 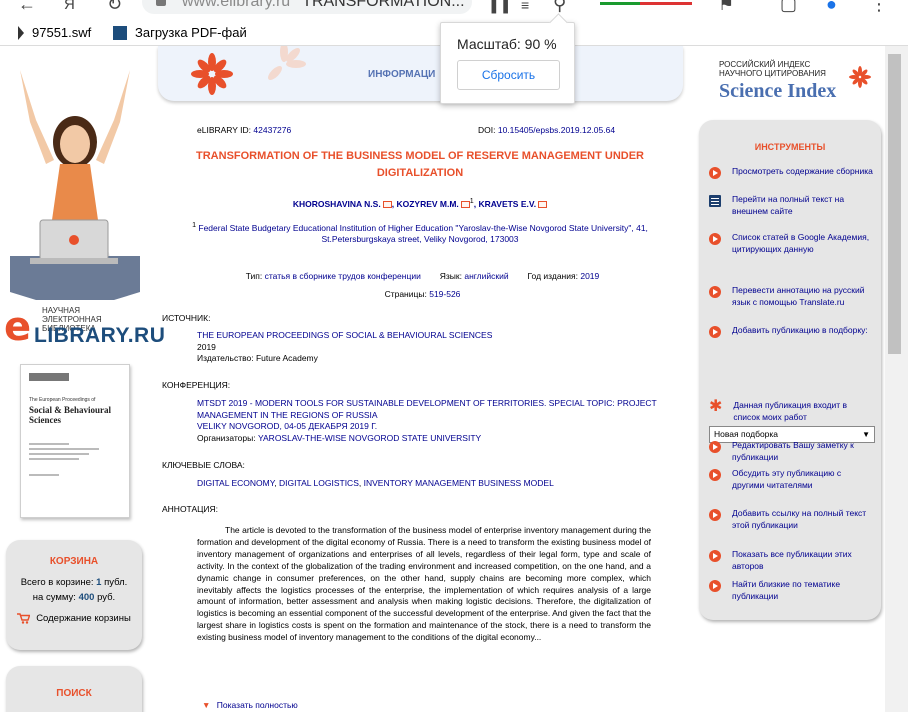 I want to click on collections-icon: ▢, so click(x=788, y=7).